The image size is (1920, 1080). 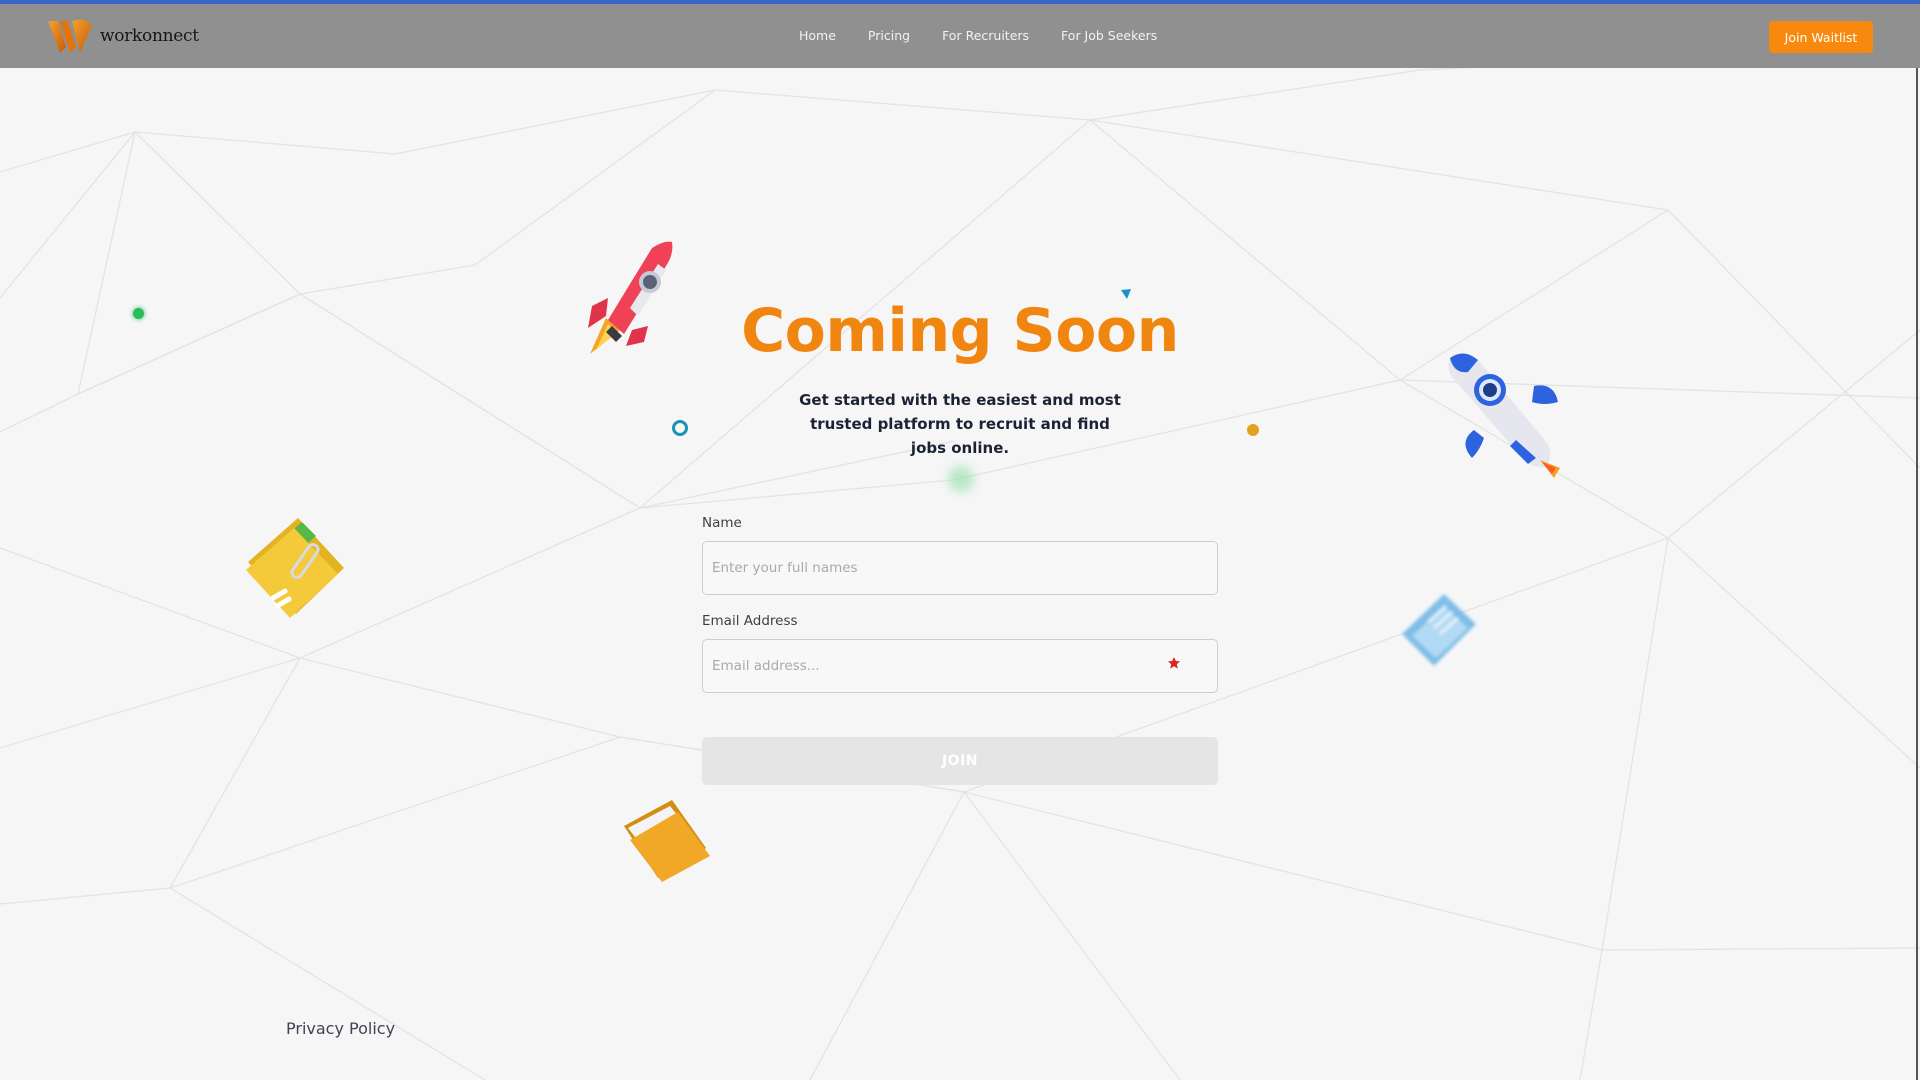 I want to click on name-label: Name, so click(x=722, y=523).